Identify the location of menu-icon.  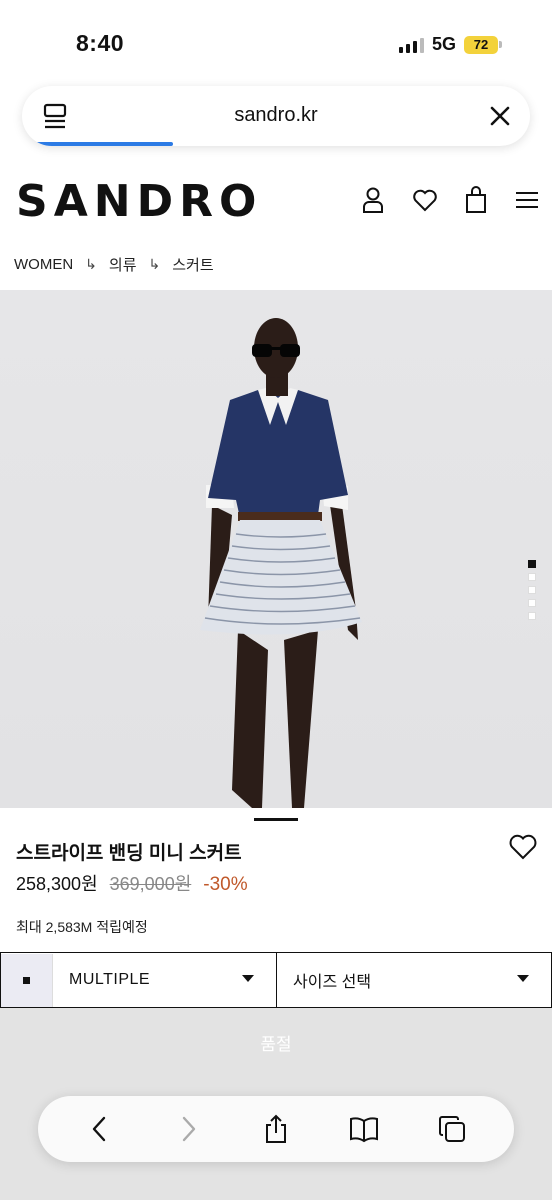
(527, 200).